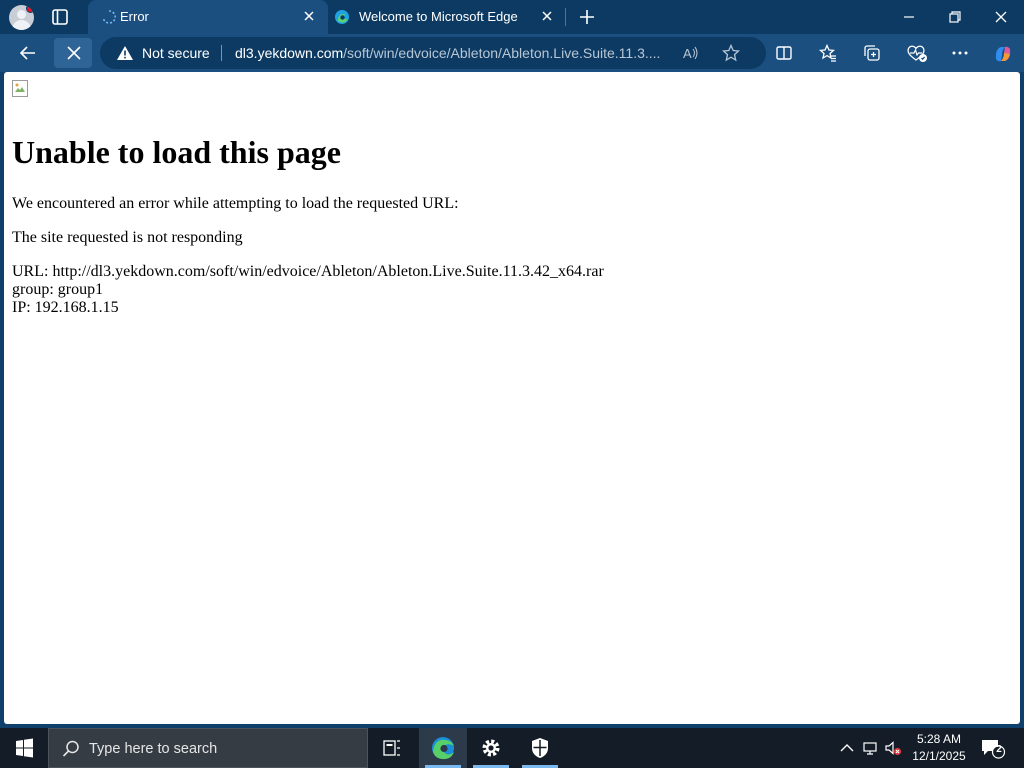 This screenshot has width=1024, height=768. I want to click on system-clock: 5:28 AM 12/1/2025, so click(939, 748).